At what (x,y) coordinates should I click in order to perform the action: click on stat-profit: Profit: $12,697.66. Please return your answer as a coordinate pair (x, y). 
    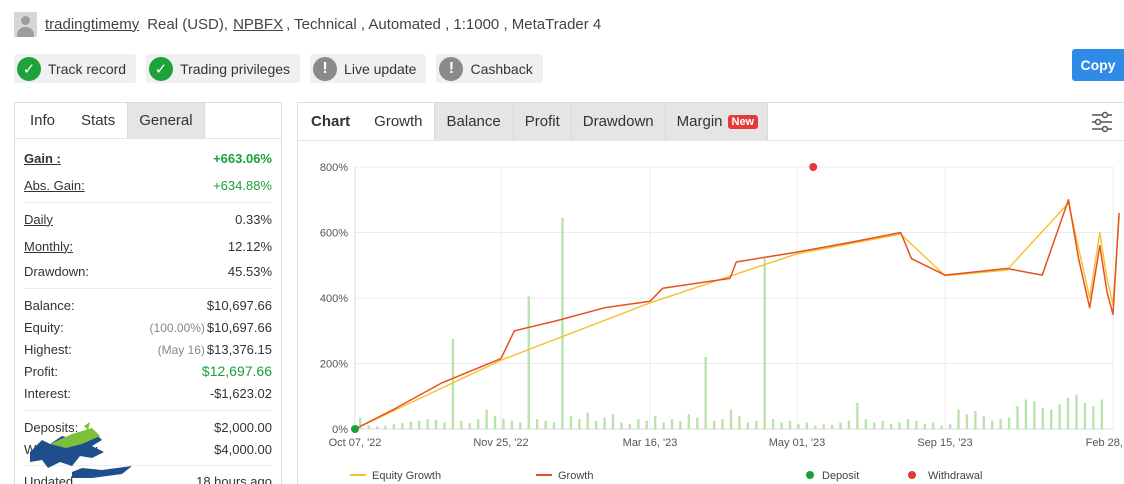
    Looking at the image, I should click on (148, 371).